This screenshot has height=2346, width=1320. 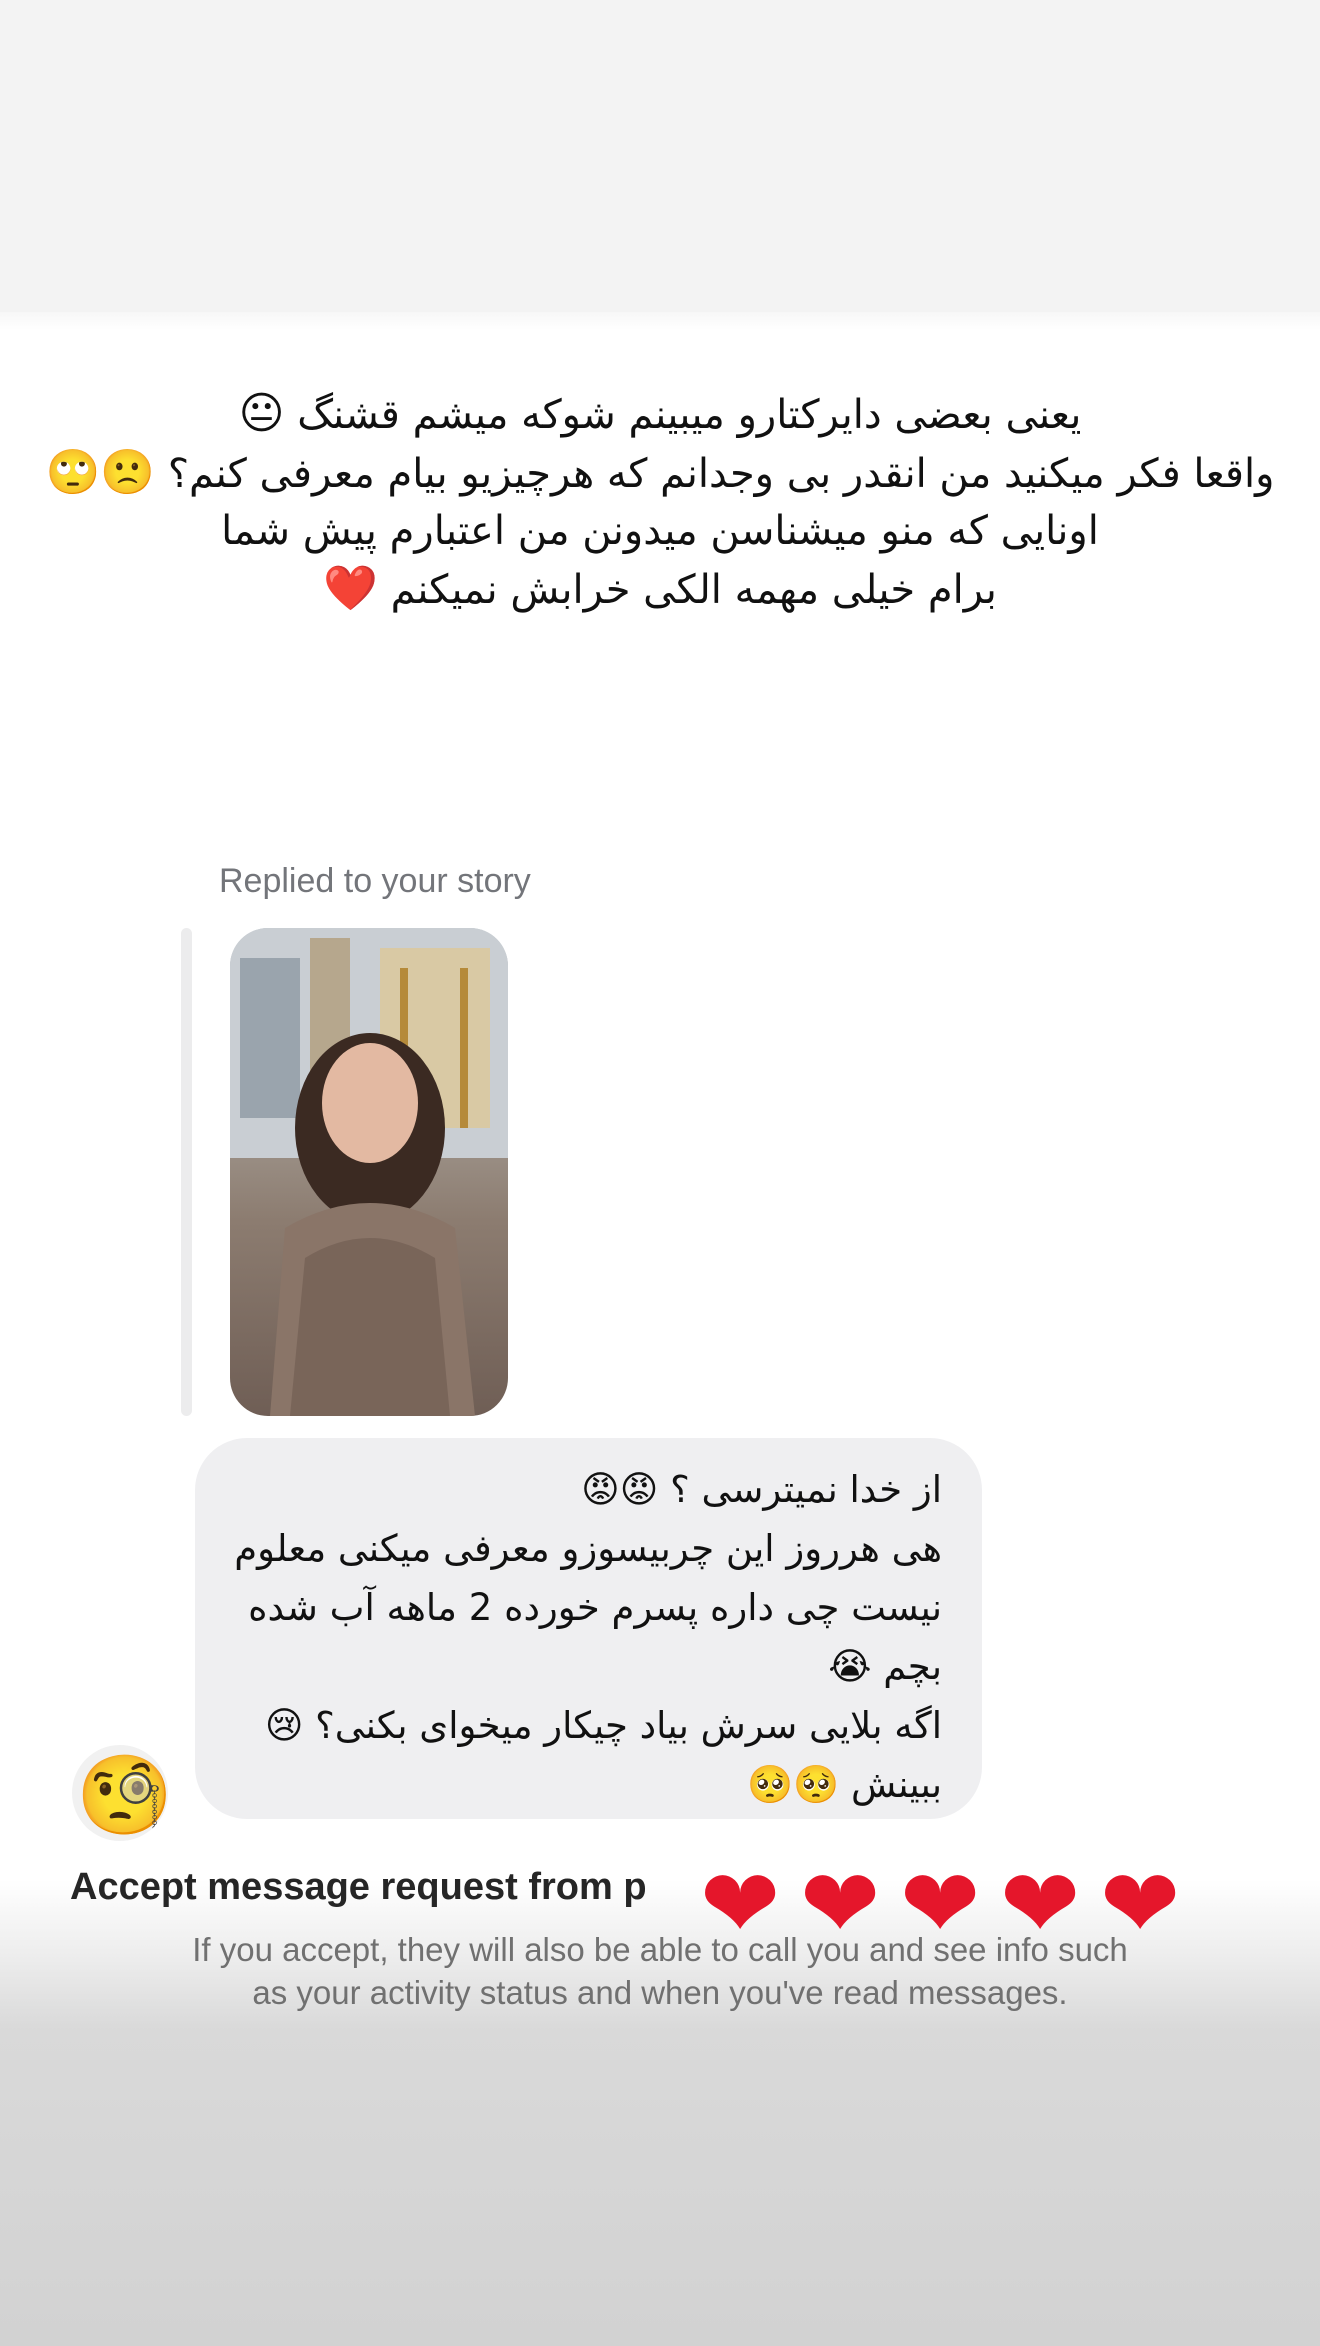 I want to click on story-thumbnail-image, so click(x=369, y=1172).